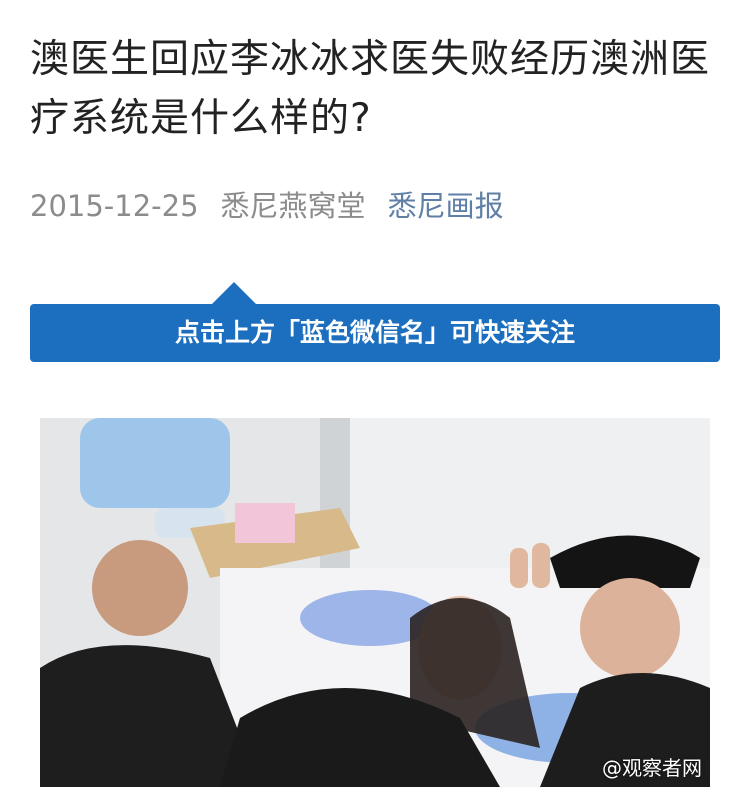  I want to click on account-link: 悉尼画报, so click(446, 206).